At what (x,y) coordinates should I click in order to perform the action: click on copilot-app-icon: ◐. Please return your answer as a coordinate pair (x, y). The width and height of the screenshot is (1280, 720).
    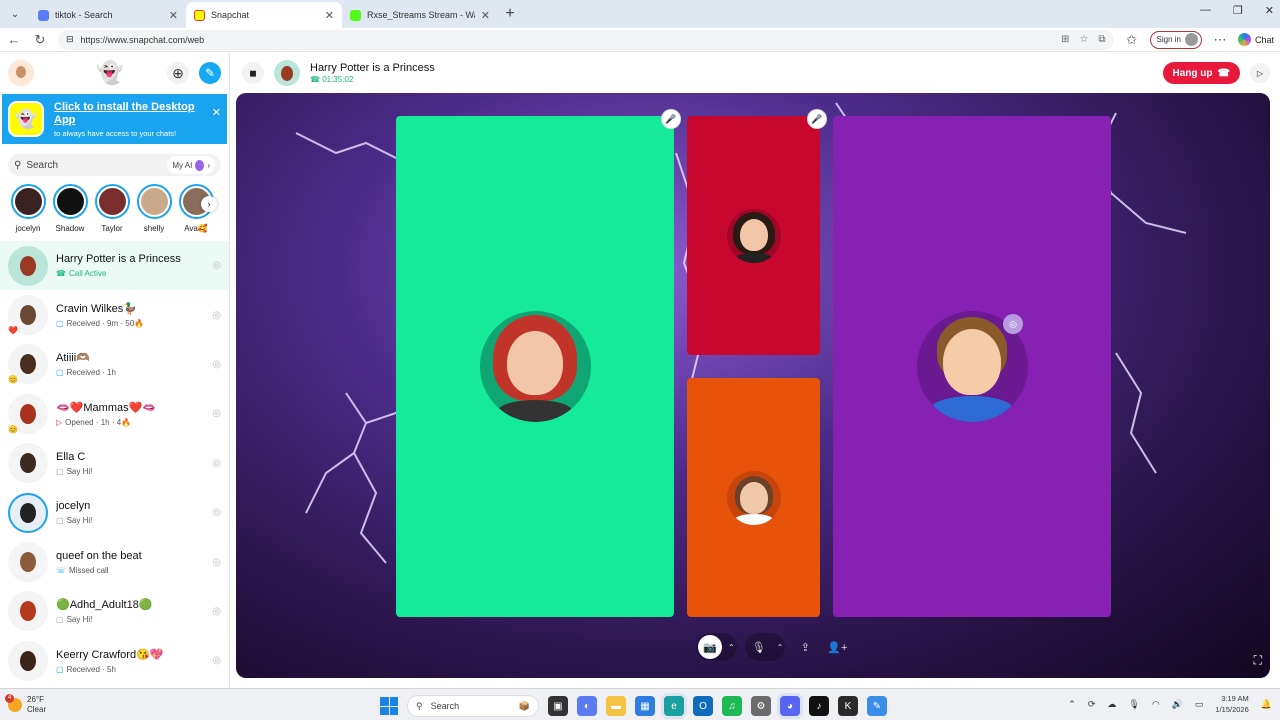
    Looking at the image, I should click on (587, 706).